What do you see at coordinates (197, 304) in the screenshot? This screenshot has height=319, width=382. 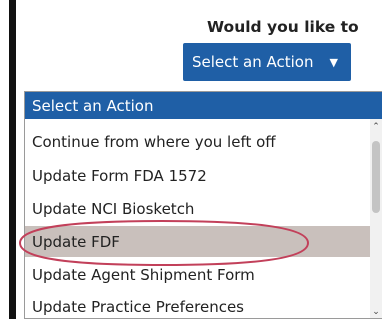 I see `option-update-practice-preferences: Update Practice Preferences` at bounding box center [197, 304].